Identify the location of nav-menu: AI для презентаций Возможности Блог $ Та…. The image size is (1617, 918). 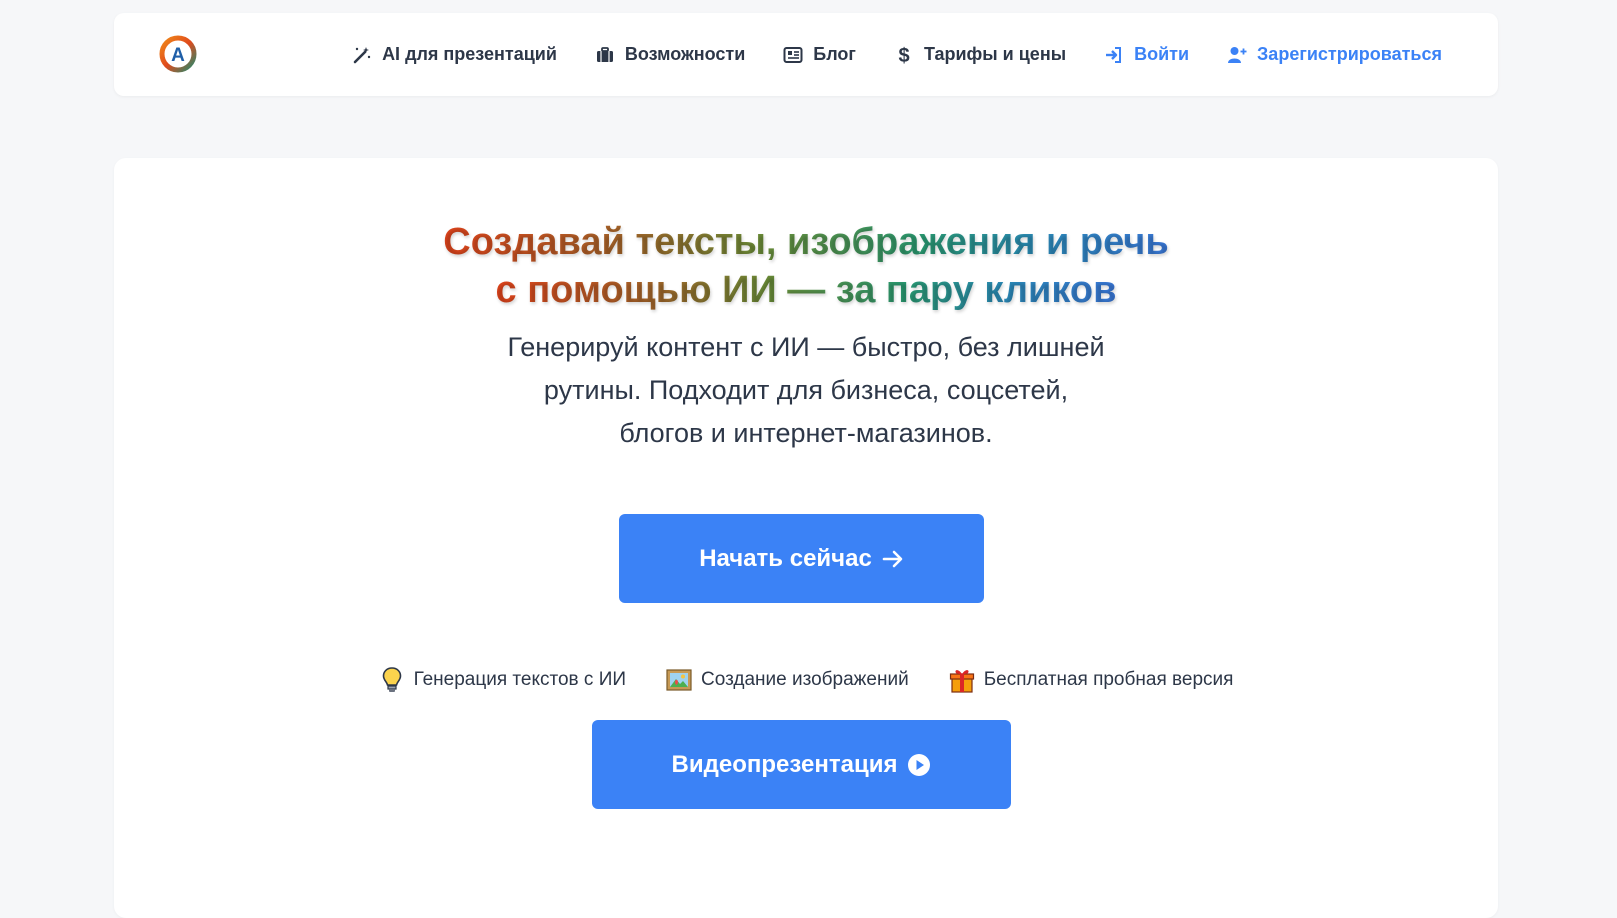
(897, 54).